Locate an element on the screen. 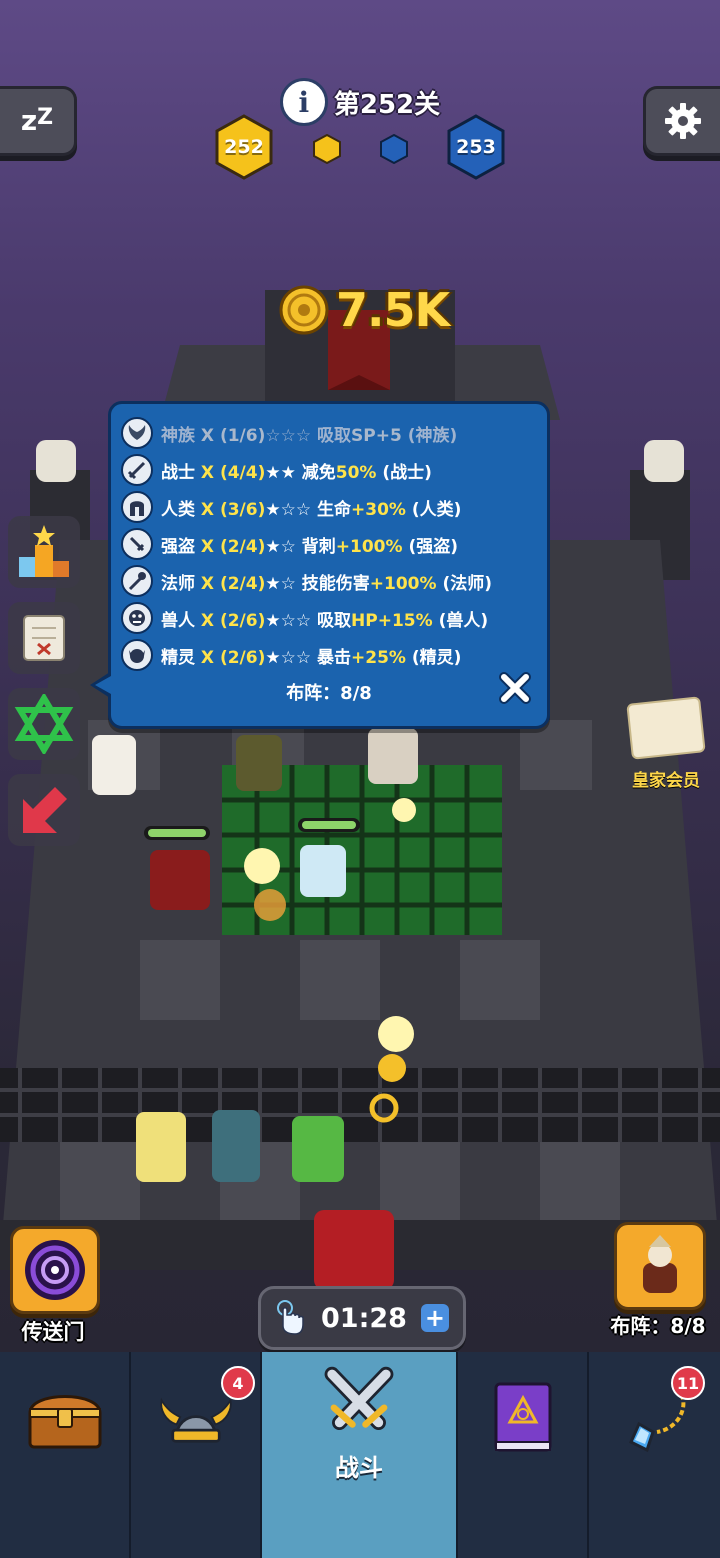 This screenshot has height=1558, width=720. synergy-row-mage: 法师 X (2/4)★☆ 技能伤害+100% (法师) is located at coordinates (306, 581).